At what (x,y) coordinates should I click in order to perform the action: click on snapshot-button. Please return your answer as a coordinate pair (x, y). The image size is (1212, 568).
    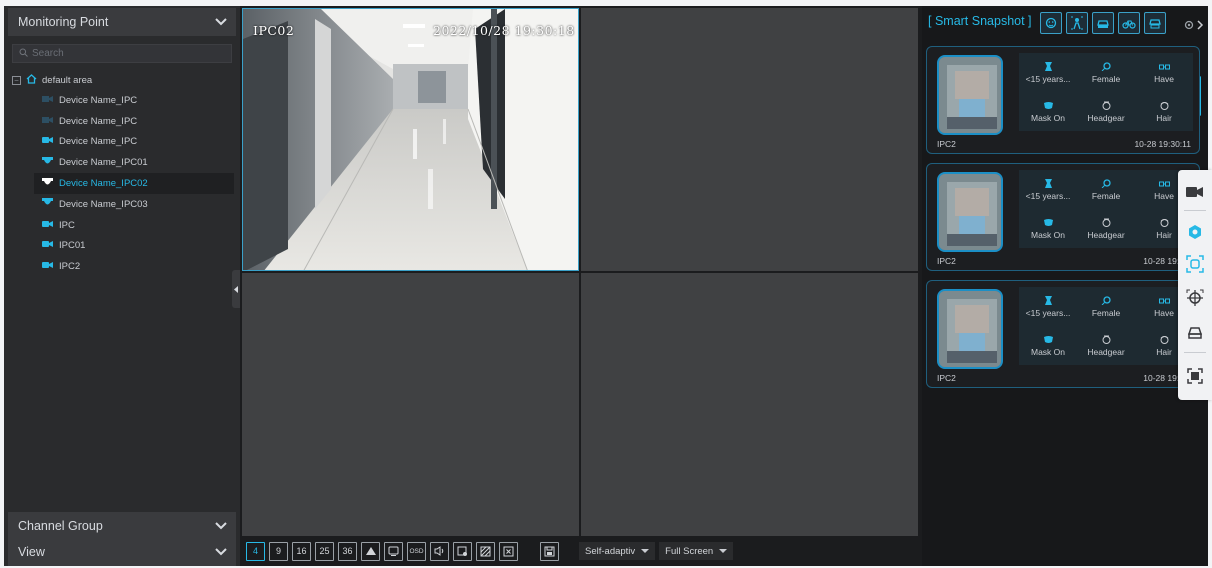
    Looking at the image, I should click on (462, 551).